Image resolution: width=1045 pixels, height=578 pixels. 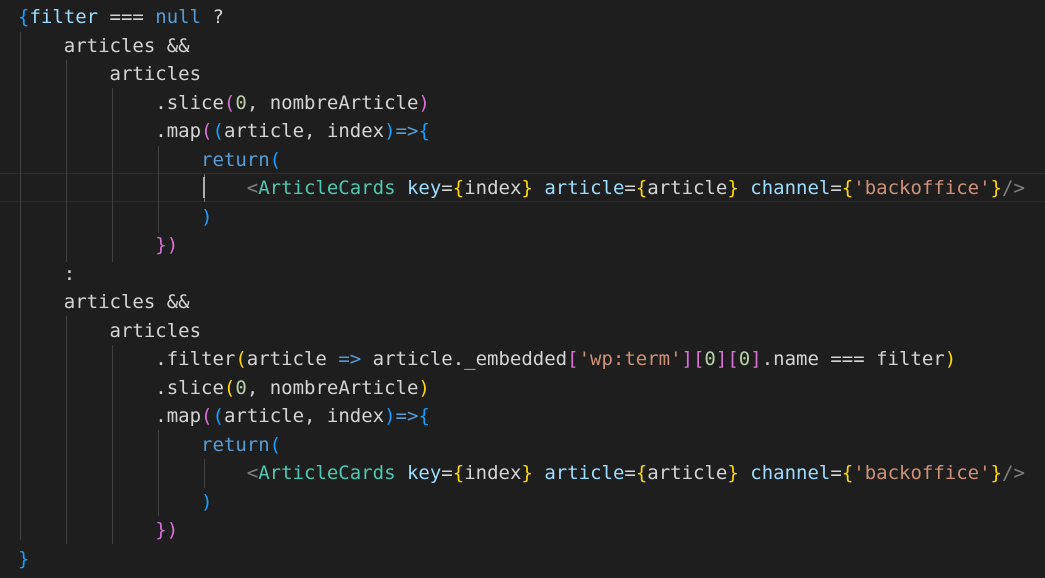 I want to click on code-token: :, so click(x=47, y=273).